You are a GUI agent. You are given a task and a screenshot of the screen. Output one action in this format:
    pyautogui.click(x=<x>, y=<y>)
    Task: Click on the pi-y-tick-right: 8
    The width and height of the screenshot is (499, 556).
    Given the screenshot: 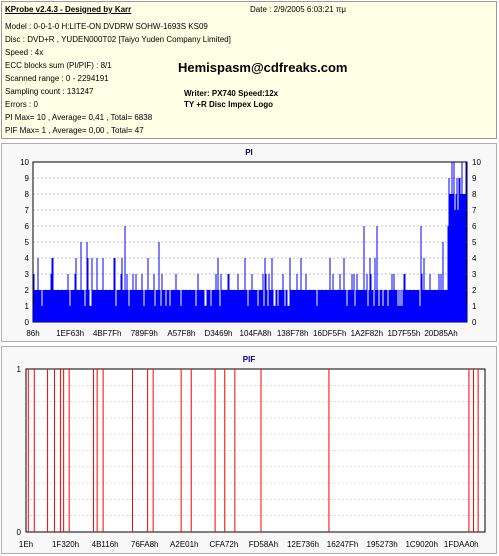 What is the action you would take?
    pyautogui.click(x=474, y=194)
    